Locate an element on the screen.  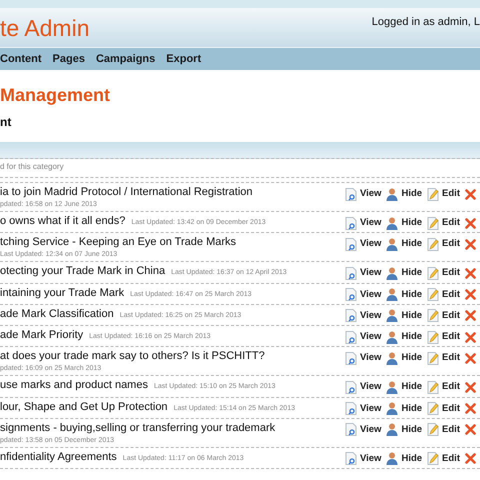
article-title: lour, Shape and Get Up Protection is located at coordinates (84, 407).